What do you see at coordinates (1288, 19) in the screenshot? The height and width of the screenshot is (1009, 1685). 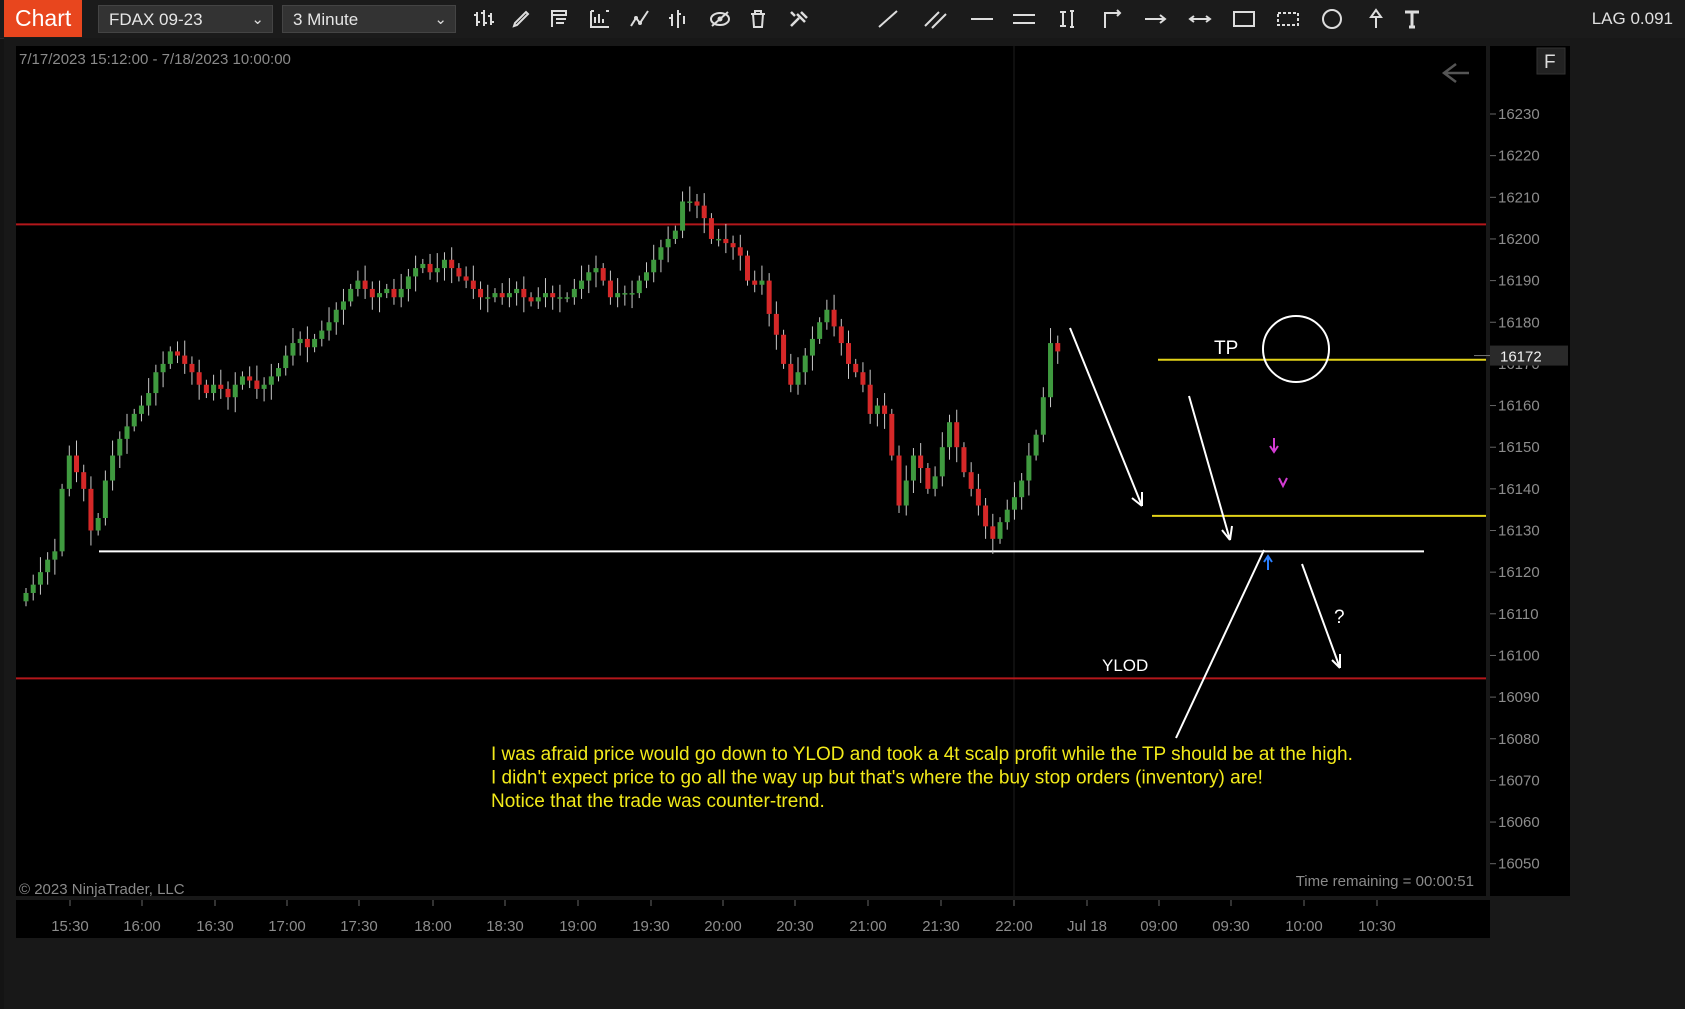 I see `region-icon` at bounding box center [1288, 19].